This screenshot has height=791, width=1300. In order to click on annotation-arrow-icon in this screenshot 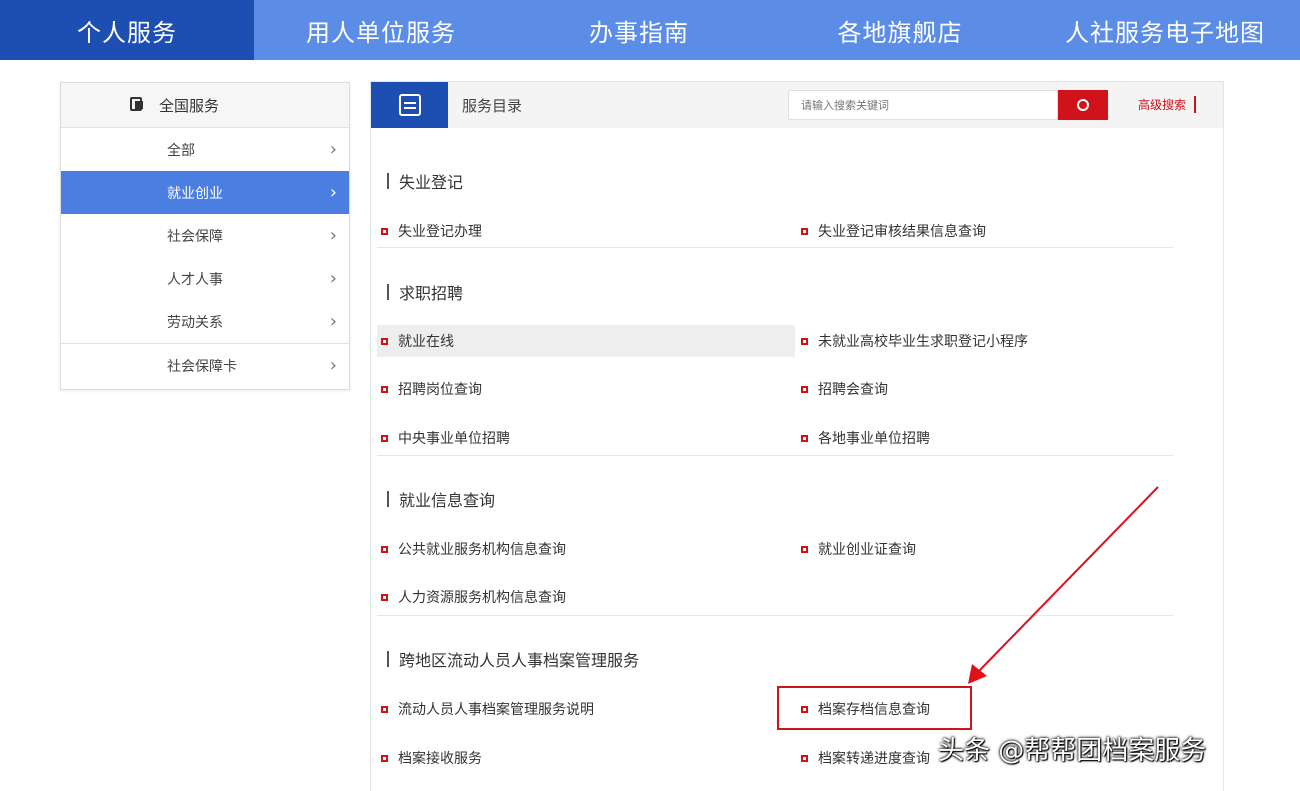, I will do `click(1063, 585)`.